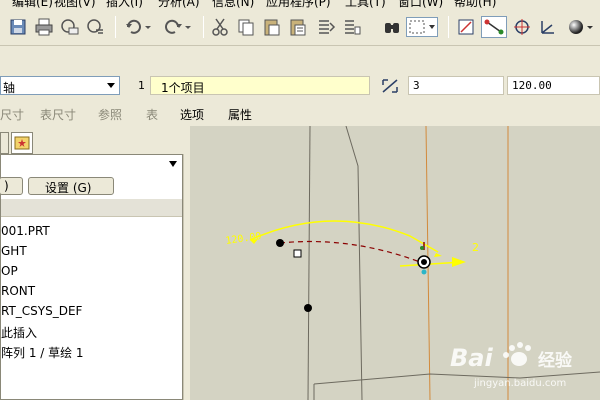 Image resolution: width=600 pixels, height=400 pixels. What do you see at coordinates (42, 352) in the screenshot?
I see `tree-item-pattern: 阵列 1 / 草绘 1` at bounding box center [42, 352].